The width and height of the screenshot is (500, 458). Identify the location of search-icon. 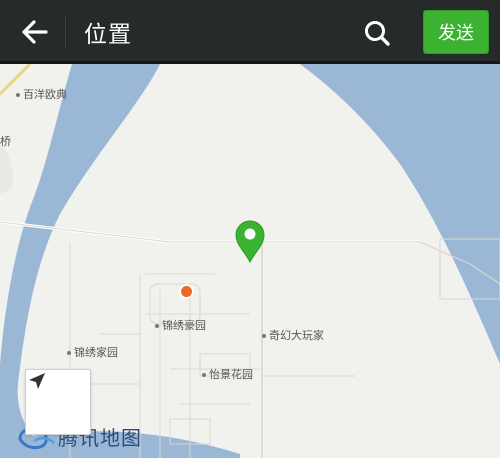
(377, 33).